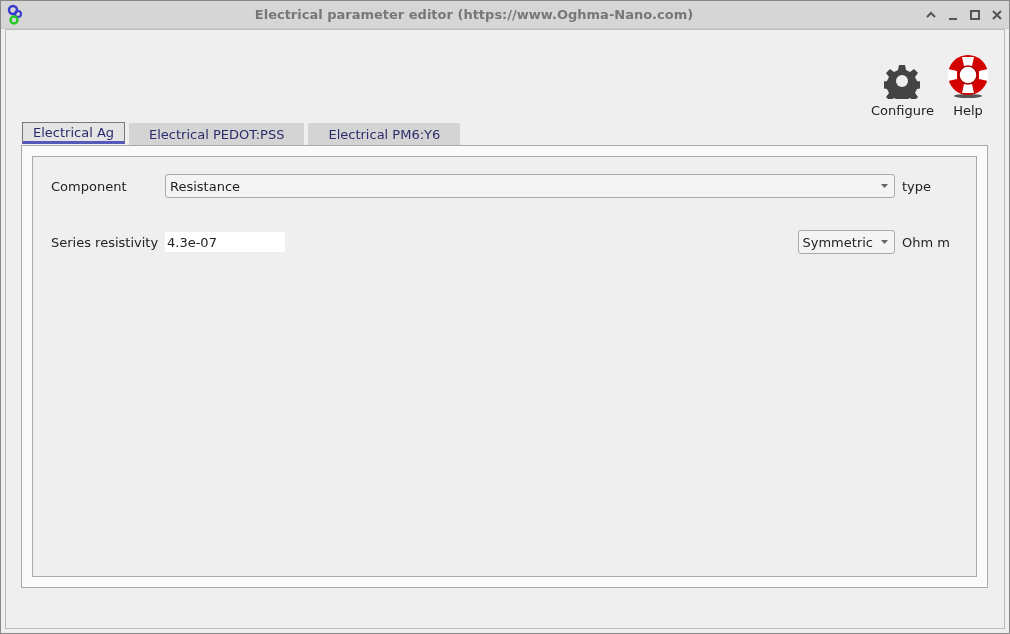  I want to click on tab: Electrical PM6:Y6, so click(384, 134).